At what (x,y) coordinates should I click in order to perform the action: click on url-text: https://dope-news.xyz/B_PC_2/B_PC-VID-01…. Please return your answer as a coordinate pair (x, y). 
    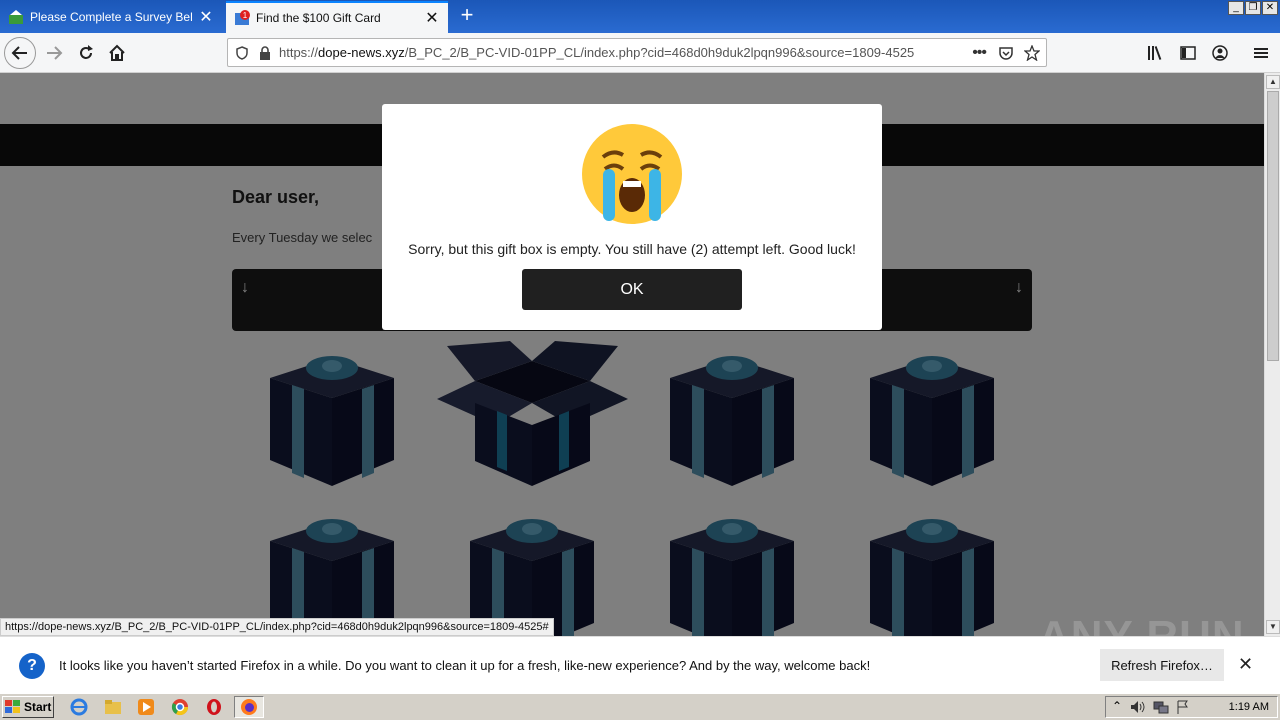
    Looking at the image, I should click on (625, 52).